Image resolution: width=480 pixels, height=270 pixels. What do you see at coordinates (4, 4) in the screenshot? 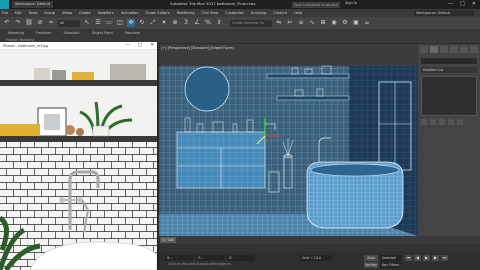
I see `app-logo-icon` at bounding box center [4, 4].